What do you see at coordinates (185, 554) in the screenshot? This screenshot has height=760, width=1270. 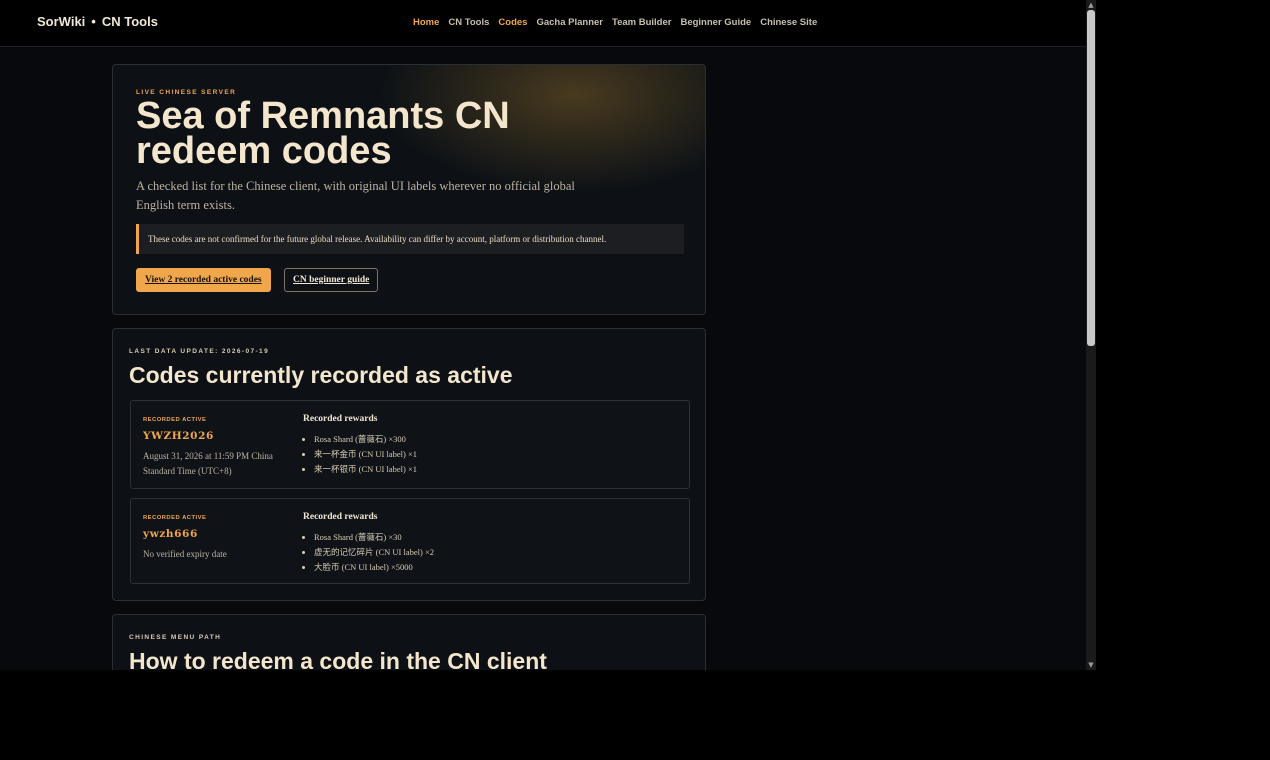 I see `code-expiry: No verified expiry date` at bounding box center [185, 554].